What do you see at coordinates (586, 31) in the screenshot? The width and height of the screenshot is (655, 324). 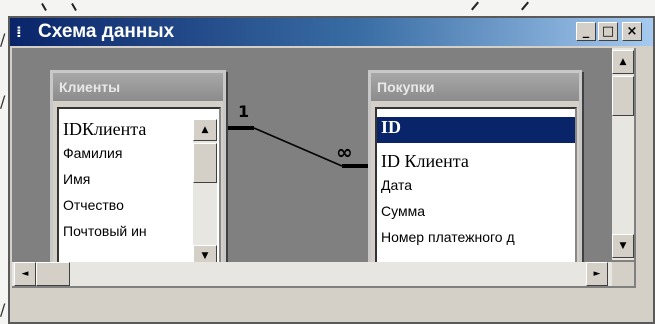 I see `minimize-button: _` at bounding box center [586, 31].